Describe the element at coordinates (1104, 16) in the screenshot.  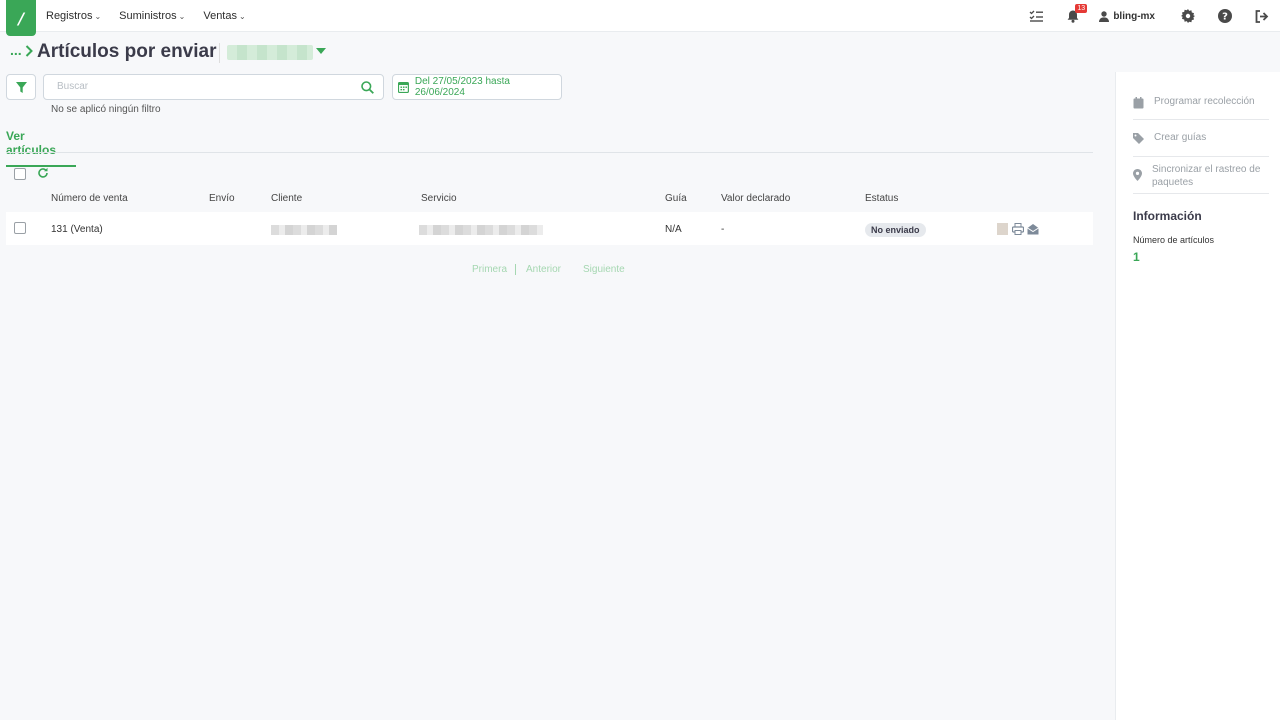
I see `user-icon` at that location.